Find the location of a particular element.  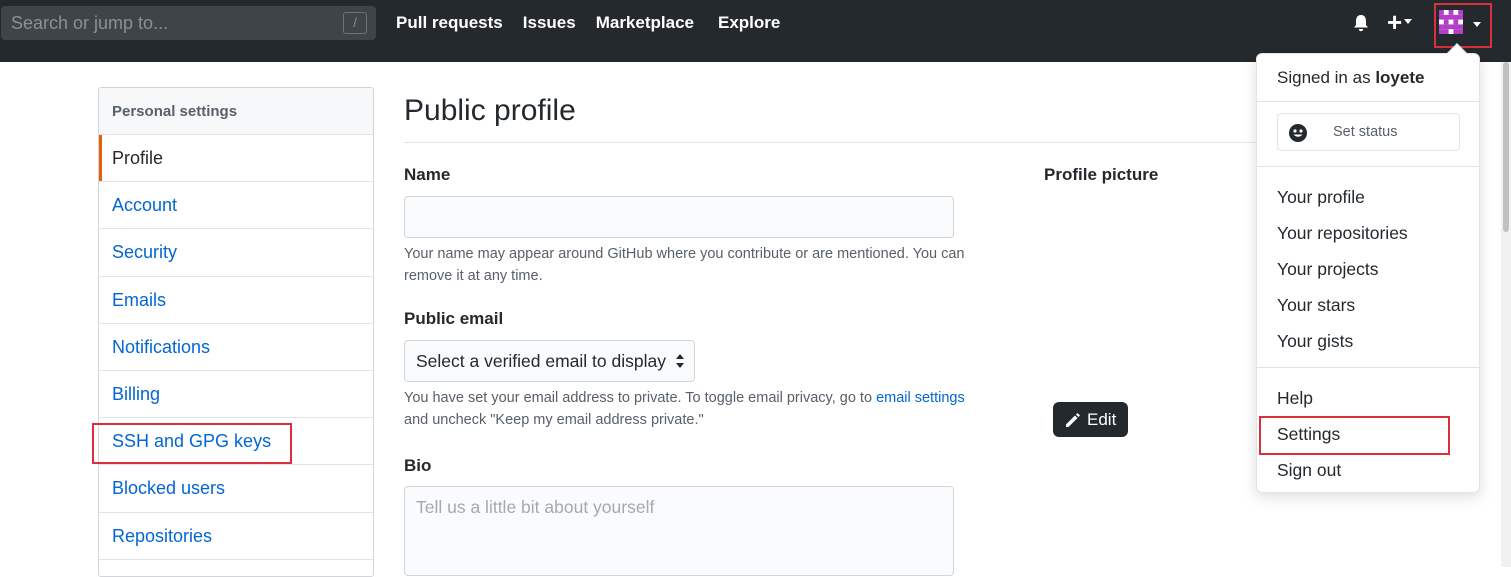

pencil-icon is located at coordinates (1073, 420).